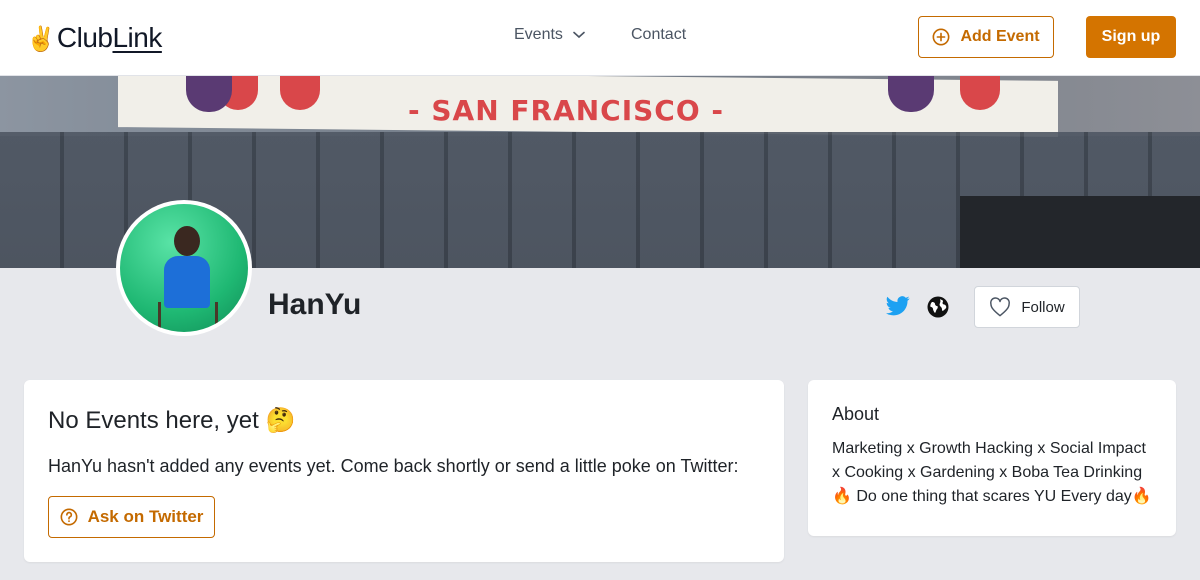  What do you see at coordinates (69, 517) in the screenshot?
I see `question-circle-icon` at bounding box center [69, 517].